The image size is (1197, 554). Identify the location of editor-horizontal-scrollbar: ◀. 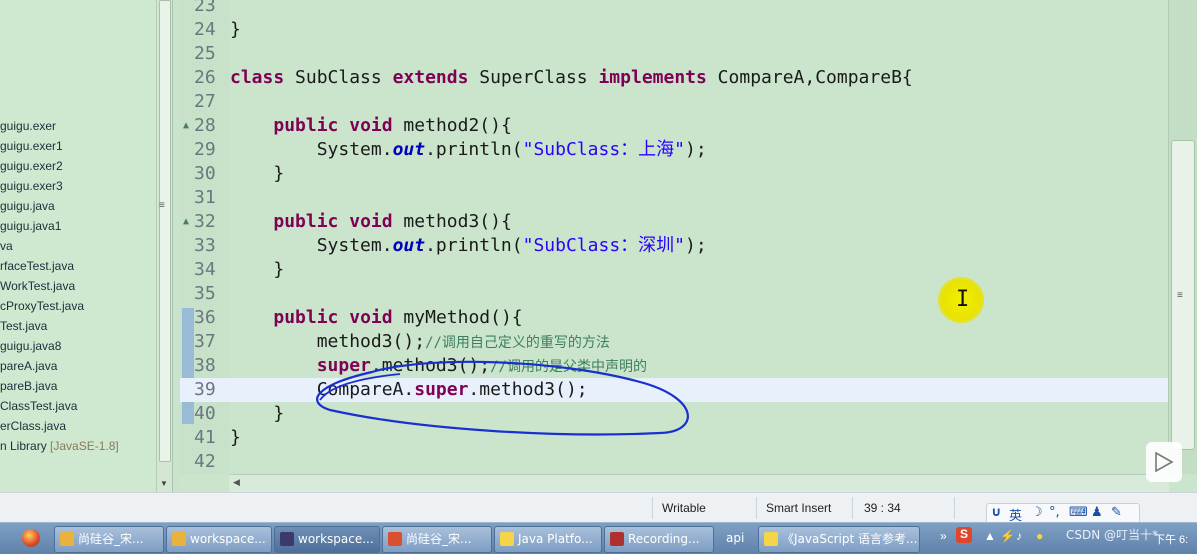
(699, 483).